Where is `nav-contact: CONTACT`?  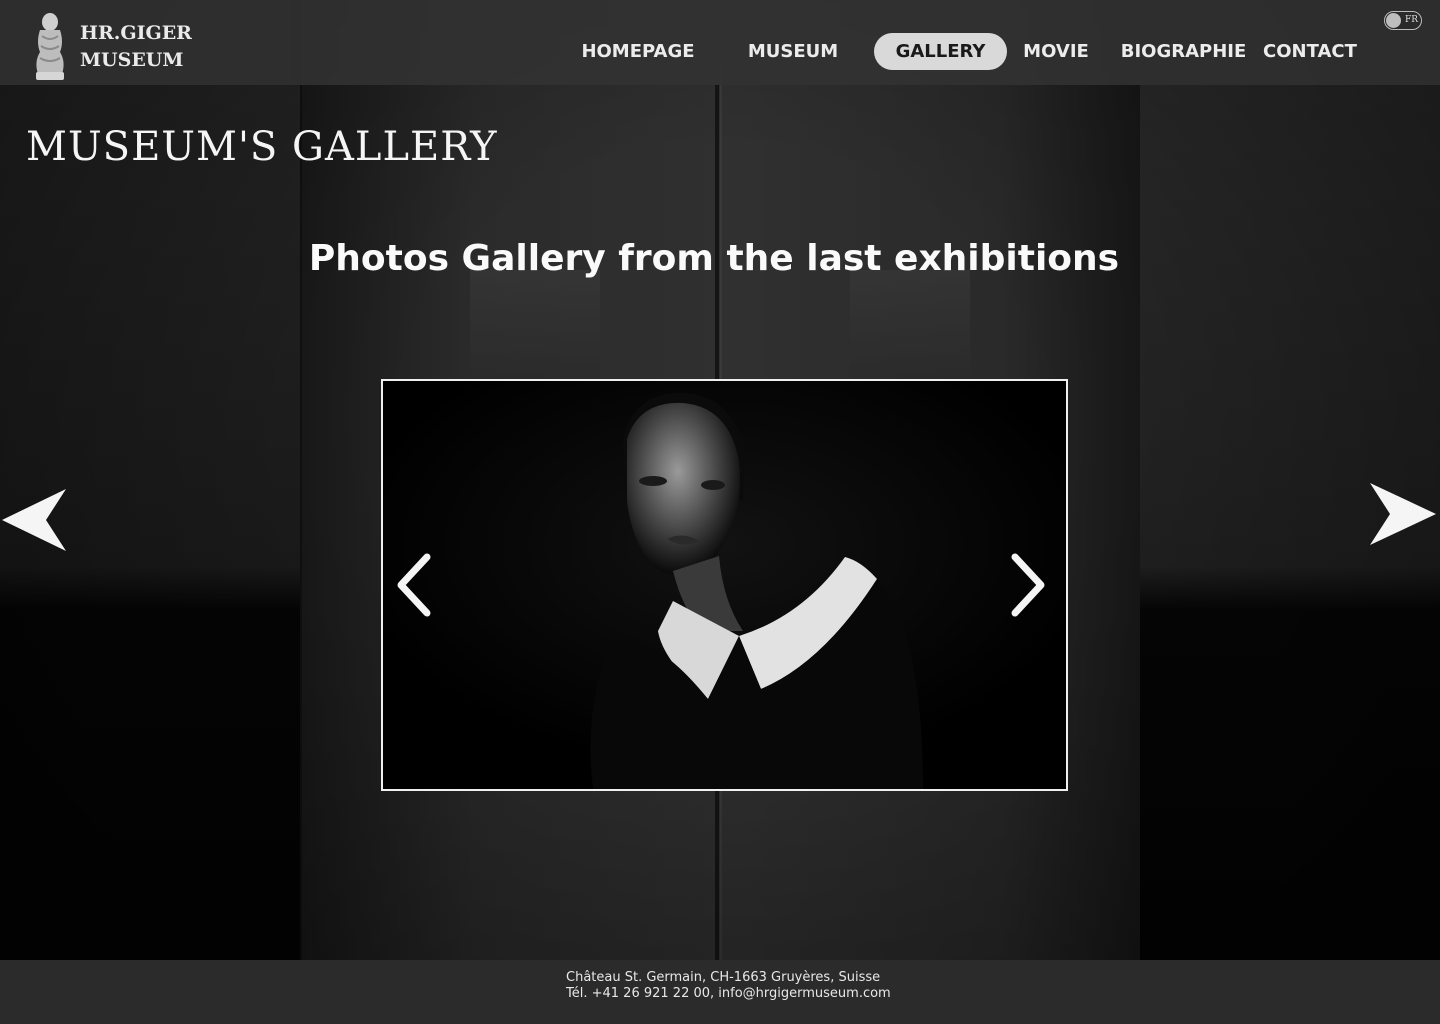
nav-contact: CONTACT is located at coordinates (1310, 51).